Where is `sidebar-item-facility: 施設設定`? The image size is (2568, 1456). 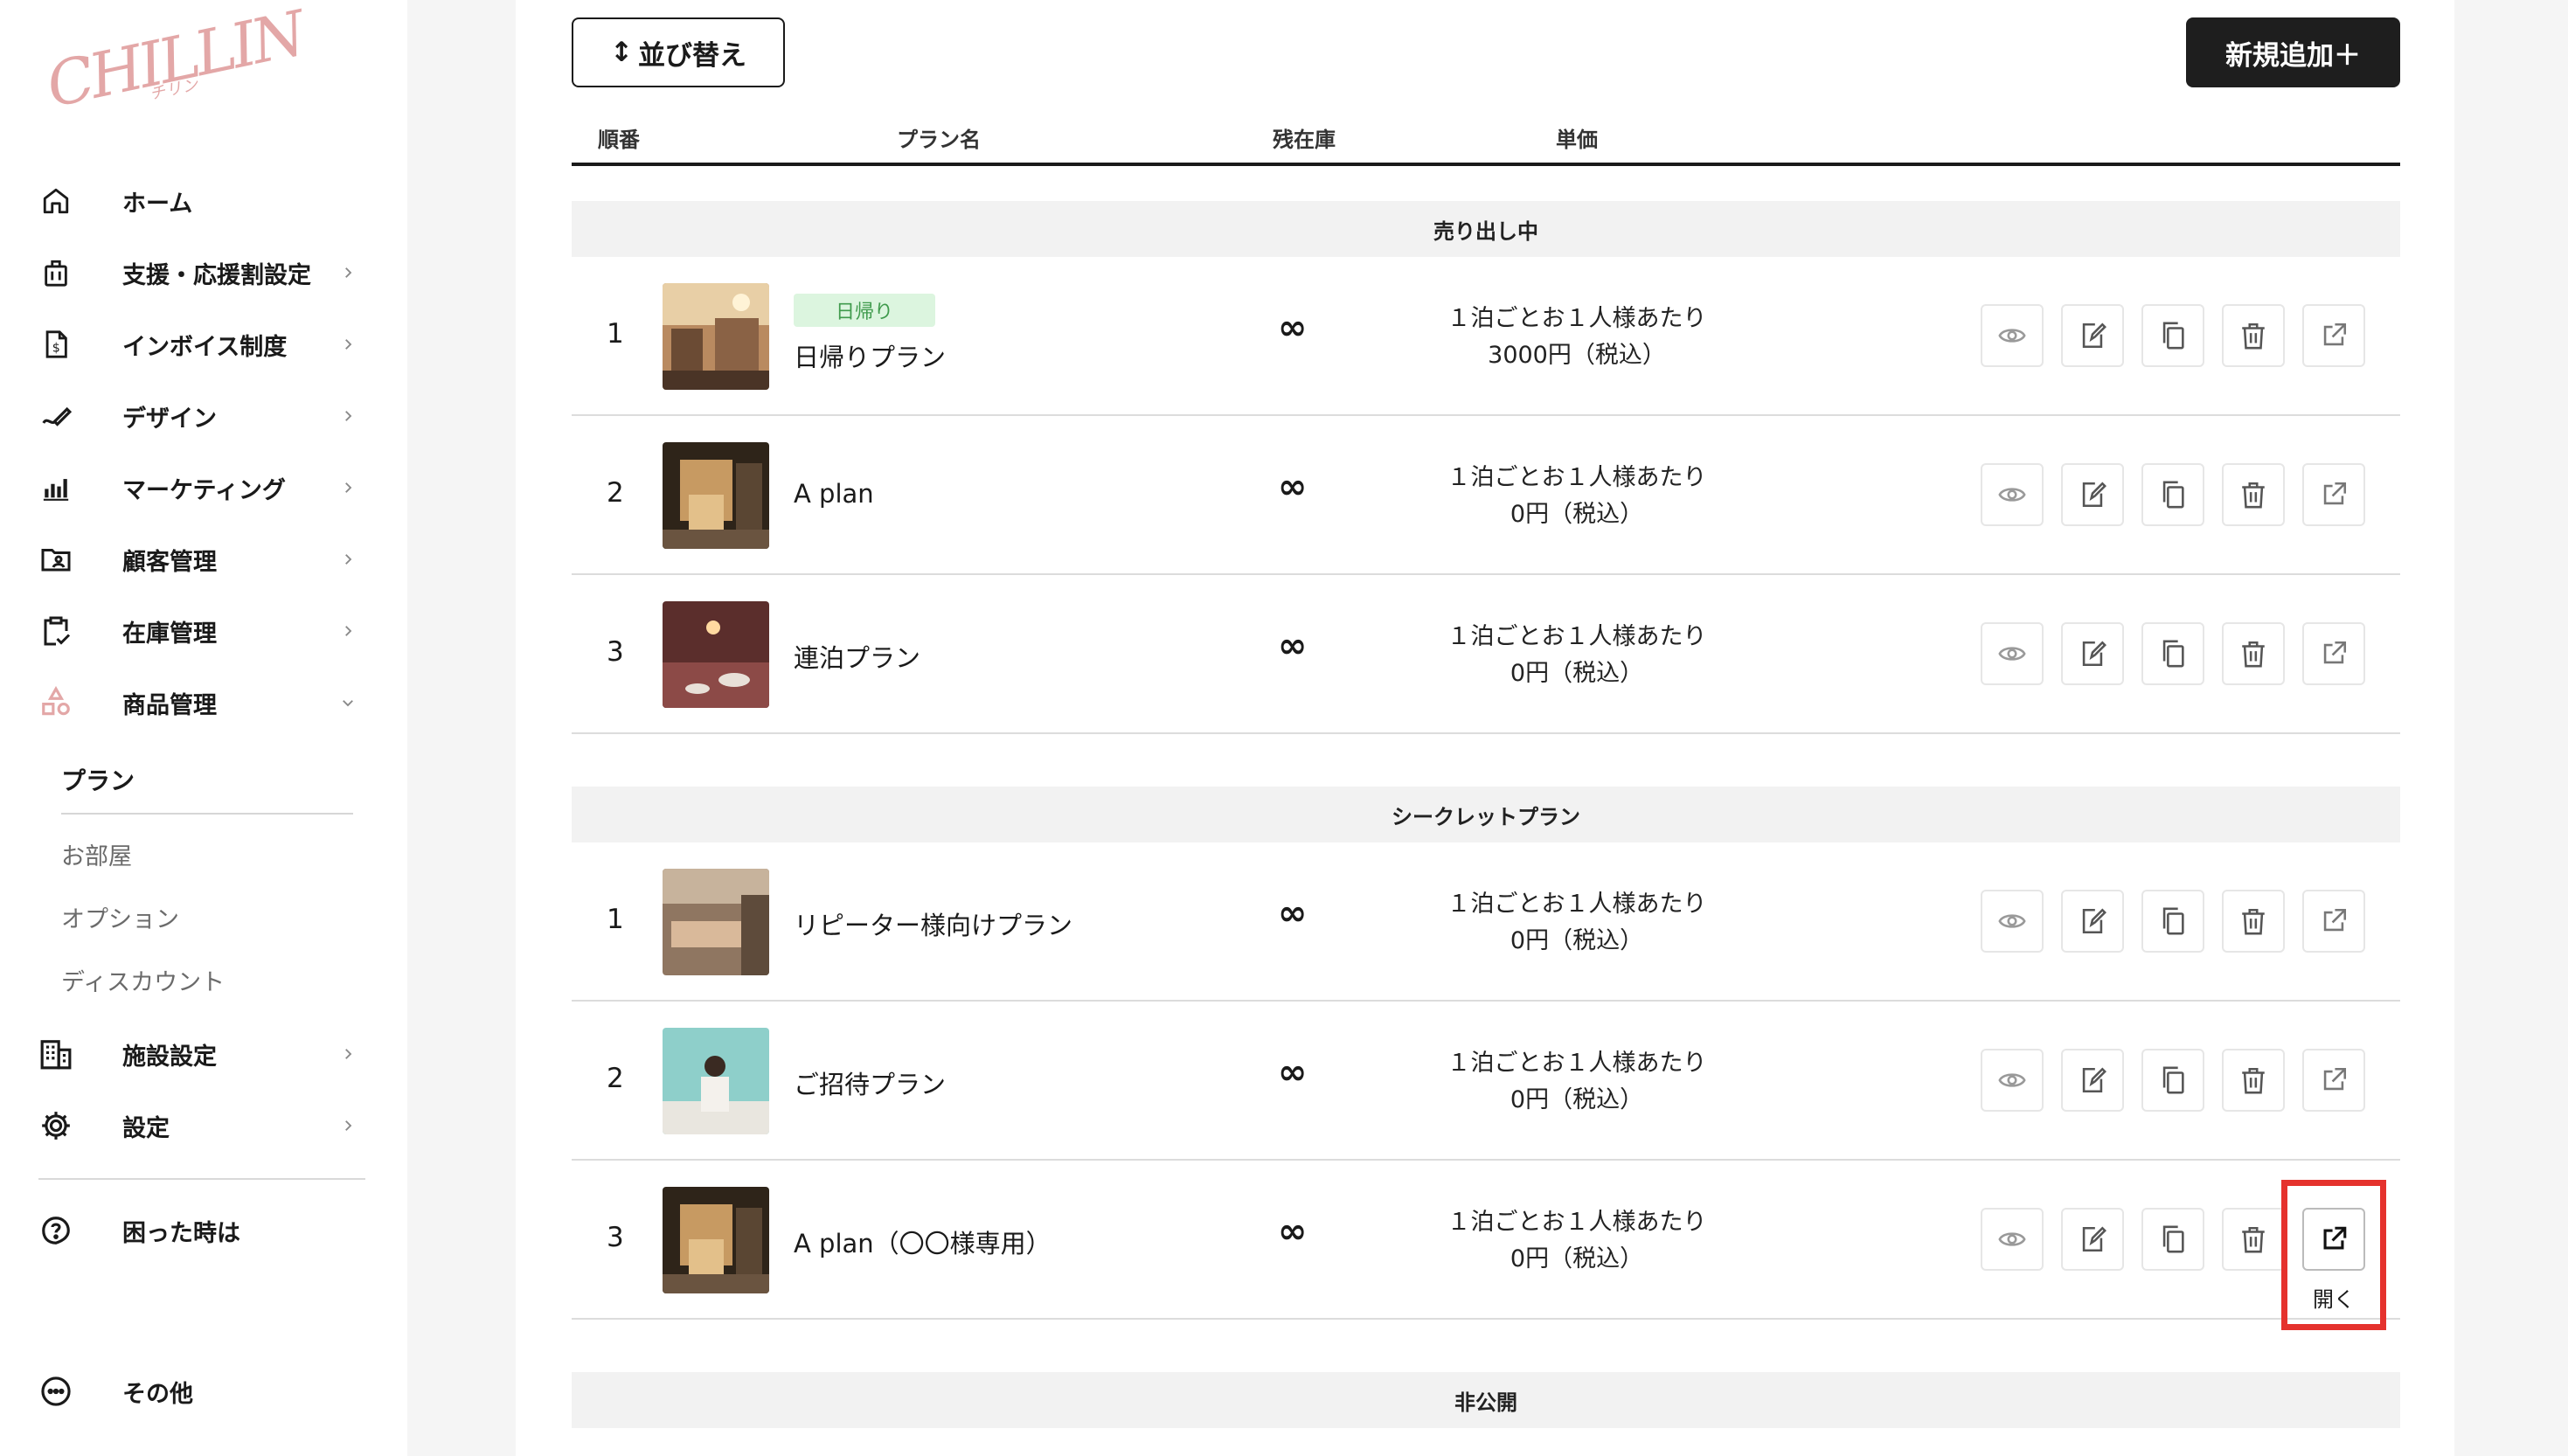 sidebar-item-facility: 施設設定 is located at coordinates (198, 1054).